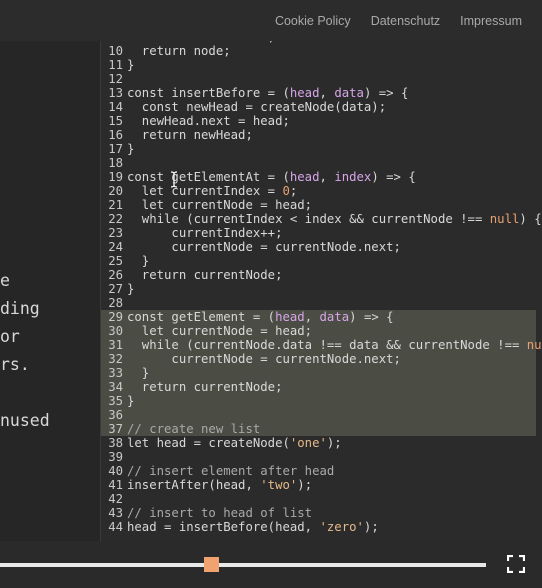 The image size is (542, 588). Describe the element at coordinates (201, 317) in the screenshot. I see `code-token: const getElement = (` at that location.